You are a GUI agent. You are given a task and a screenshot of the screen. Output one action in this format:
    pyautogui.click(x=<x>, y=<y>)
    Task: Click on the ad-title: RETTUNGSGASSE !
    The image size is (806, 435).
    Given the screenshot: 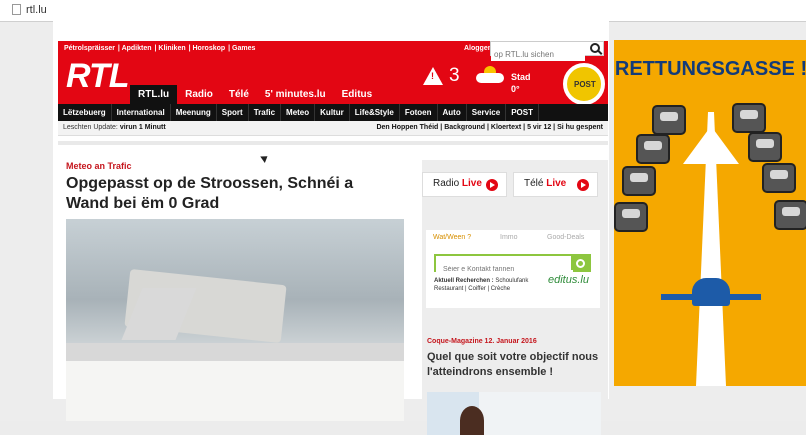 What is the action you would take?
    pyautogui.click(x=710, y=69)
    